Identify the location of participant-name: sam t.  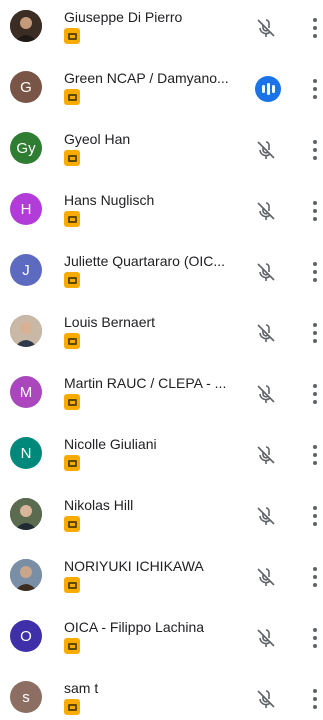
(81, 688).